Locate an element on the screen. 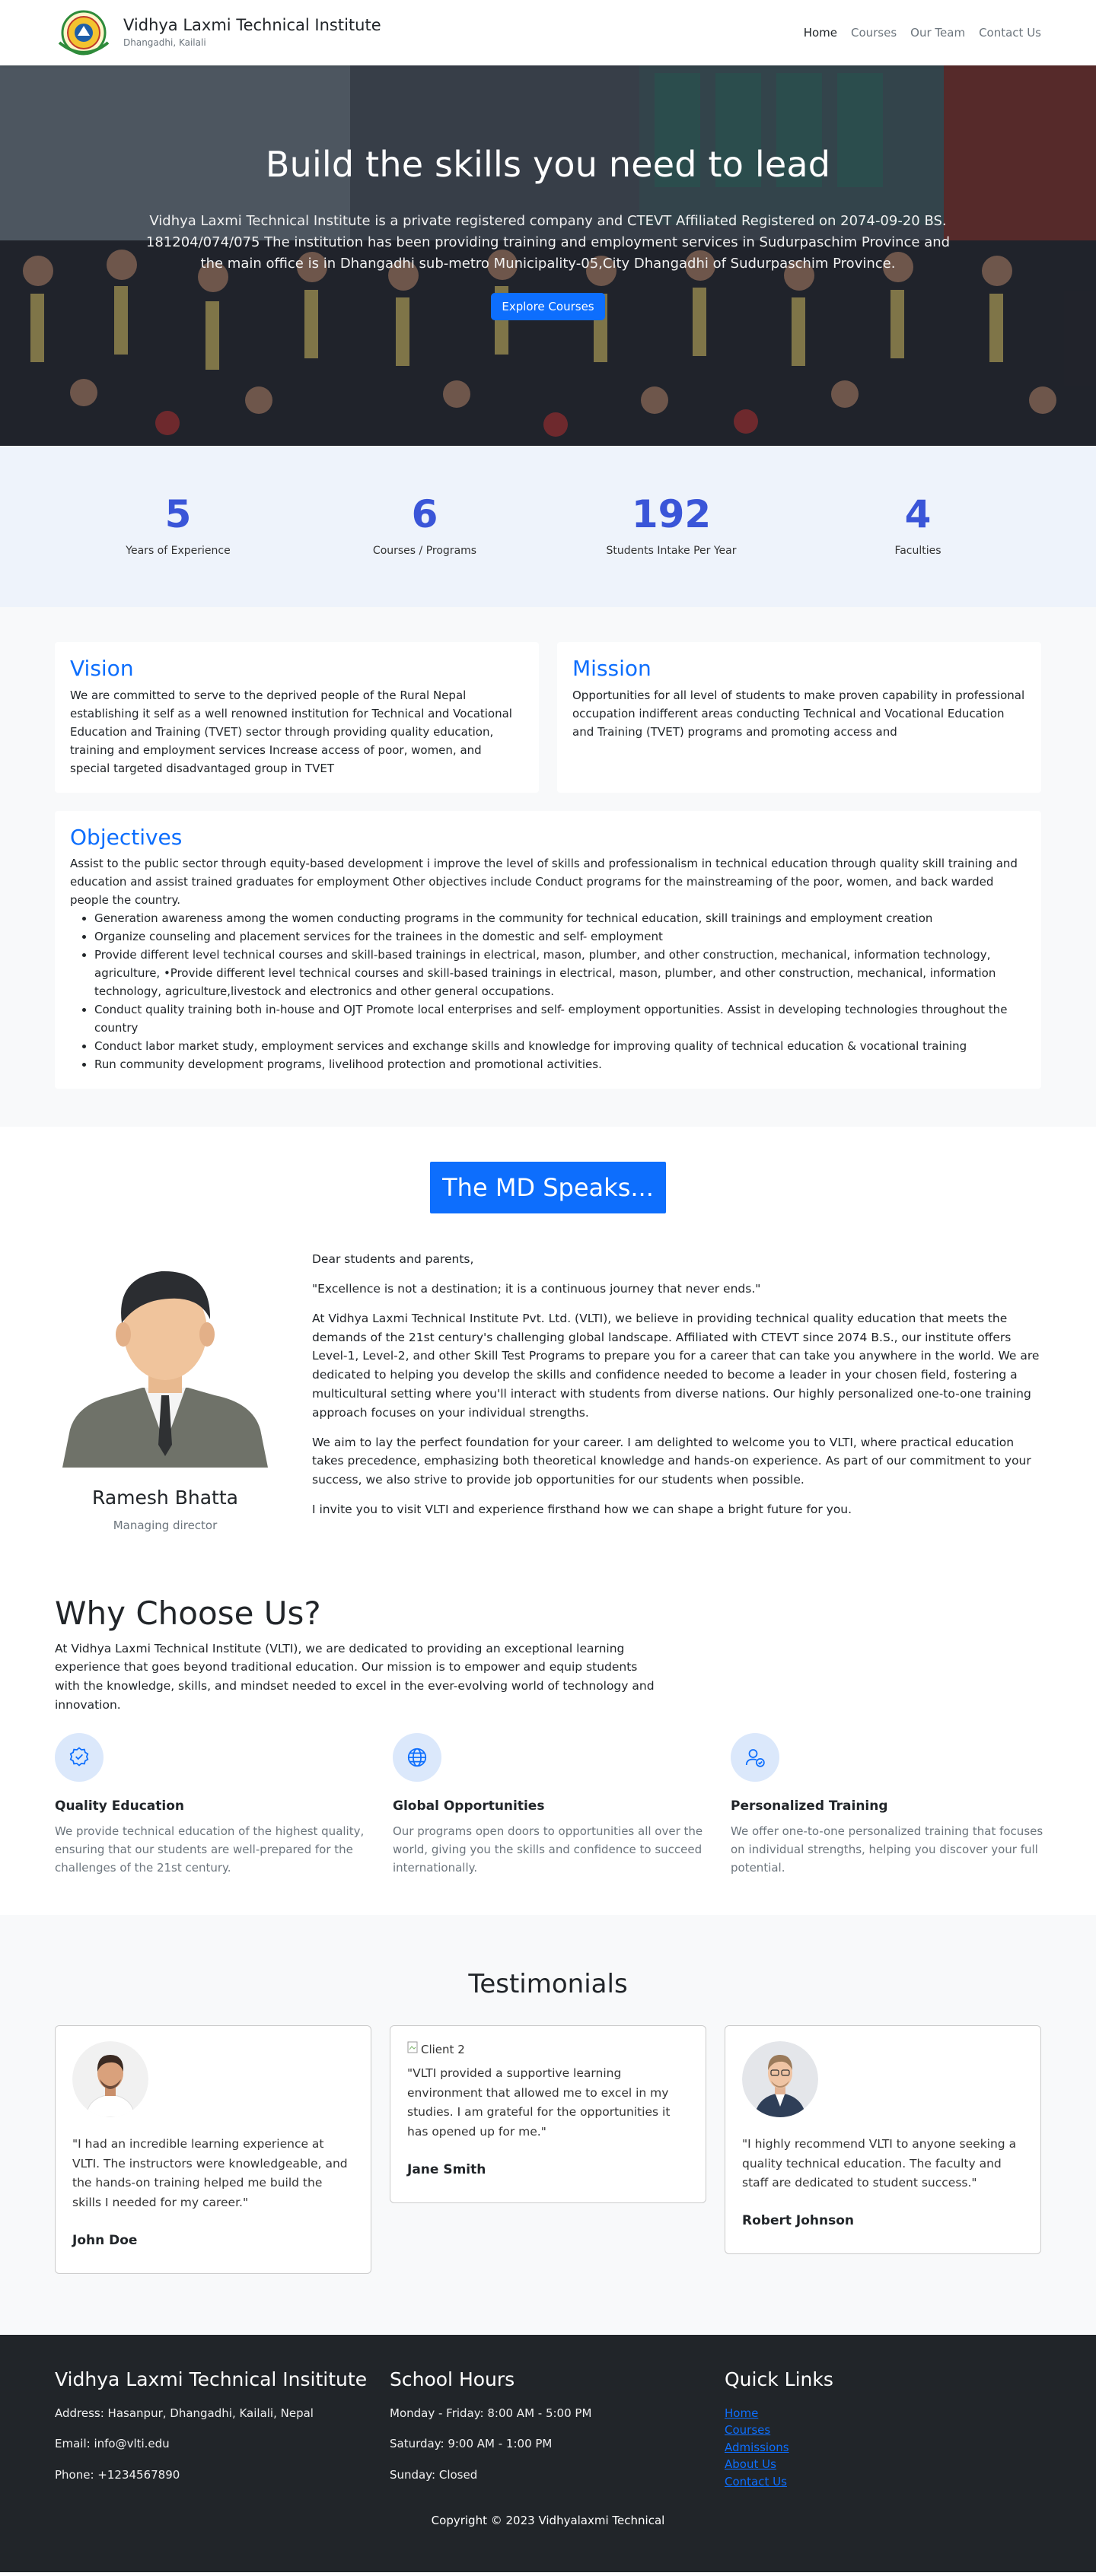  testimonial-name: John Doe is located at coordinates (105, 2240).